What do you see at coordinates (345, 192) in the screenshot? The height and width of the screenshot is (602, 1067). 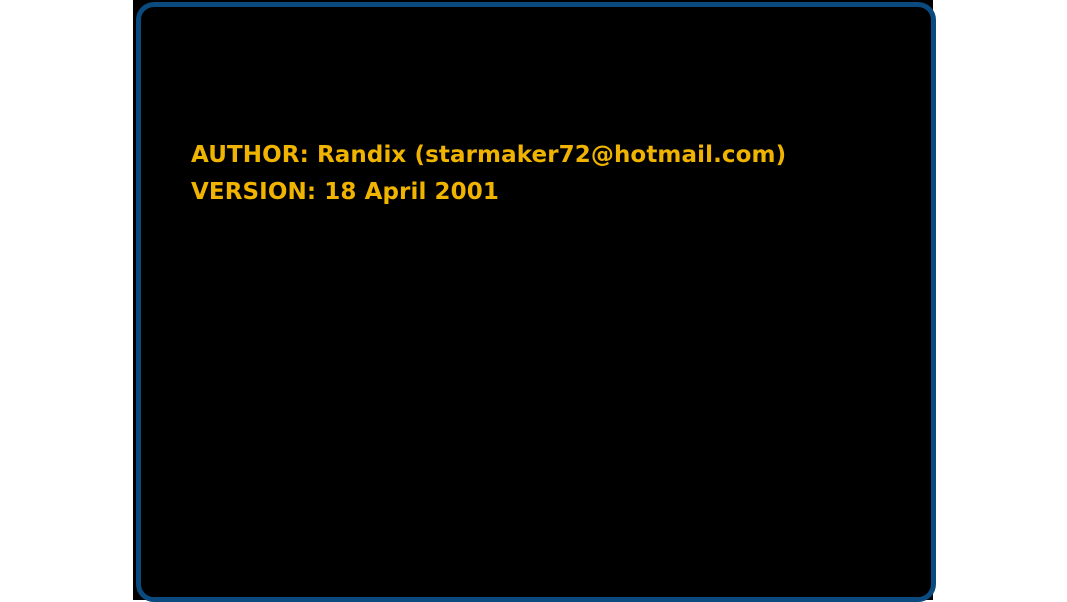 I see `version-line: VERSION: 18 April 2001` at bounding box center [345, 192].